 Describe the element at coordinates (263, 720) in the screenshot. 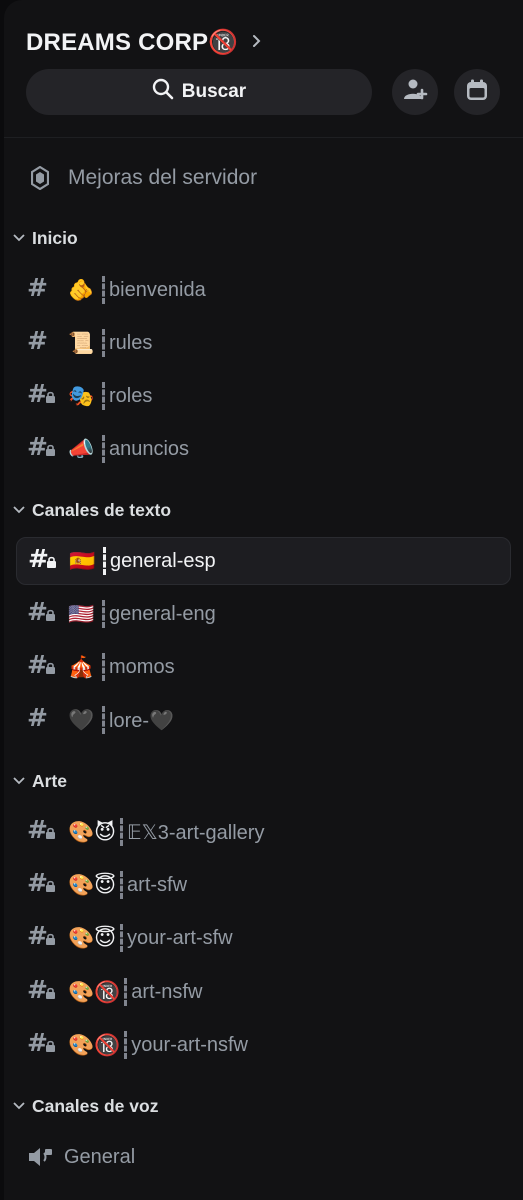

I see `channel-item: # 🖤 lore-🖤` at that location.